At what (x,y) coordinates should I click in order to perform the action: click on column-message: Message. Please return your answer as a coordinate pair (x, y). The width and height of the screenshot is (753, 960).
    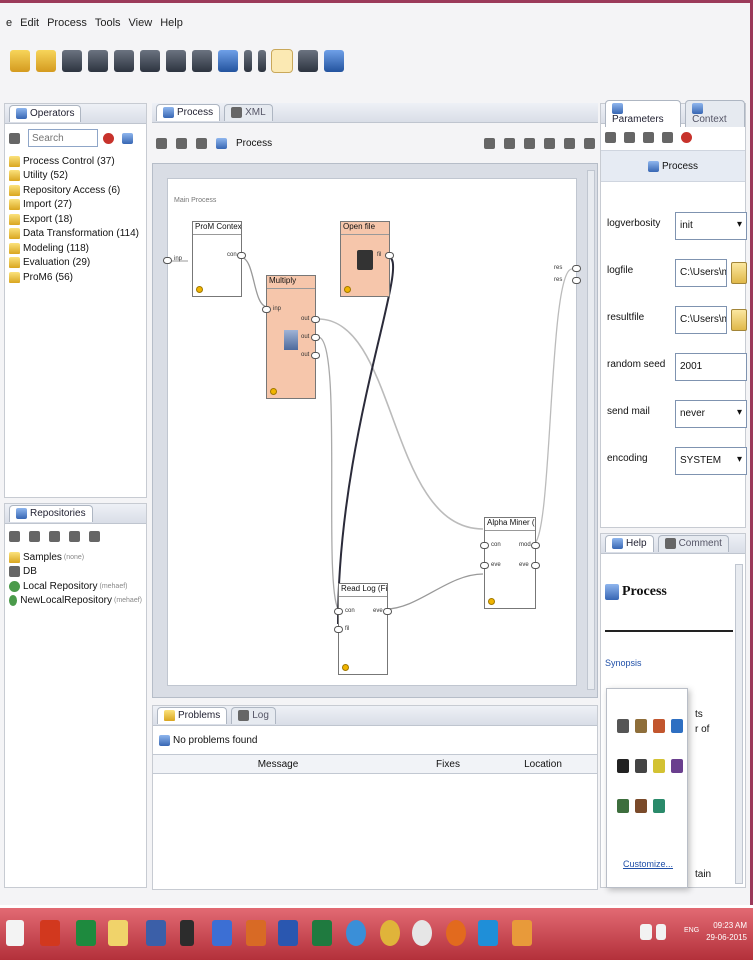
    Looking at the image, I should click on (278, 764).